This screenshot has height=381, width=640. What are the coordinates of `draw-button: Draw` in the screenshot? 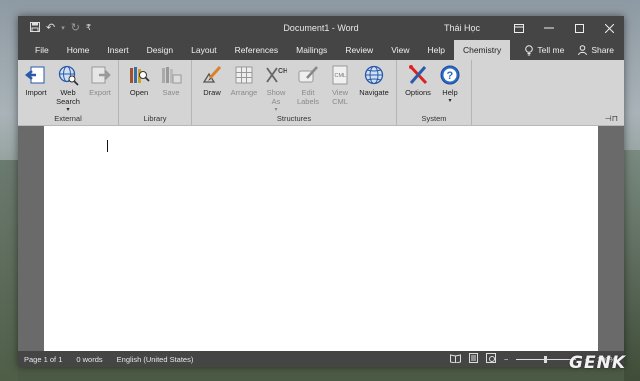 It's located at (212, 89).